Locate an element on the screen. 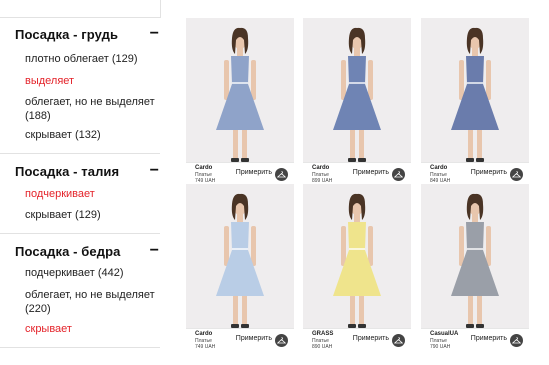 This screenshot has width=549, height=365. filter-header-hips: Посадка - бедра − is located at coordinates (87, 251).